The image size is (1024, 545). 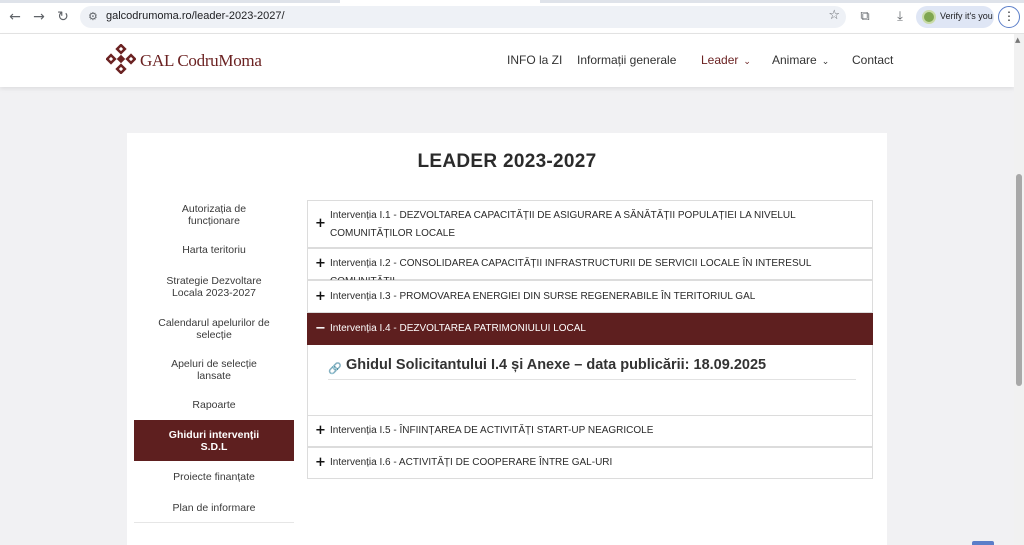 What do you see at coordinates (507, 161) in the screenshot?
I see `page-title: LEADER 2023-2027` at bounding box center [507, 161].